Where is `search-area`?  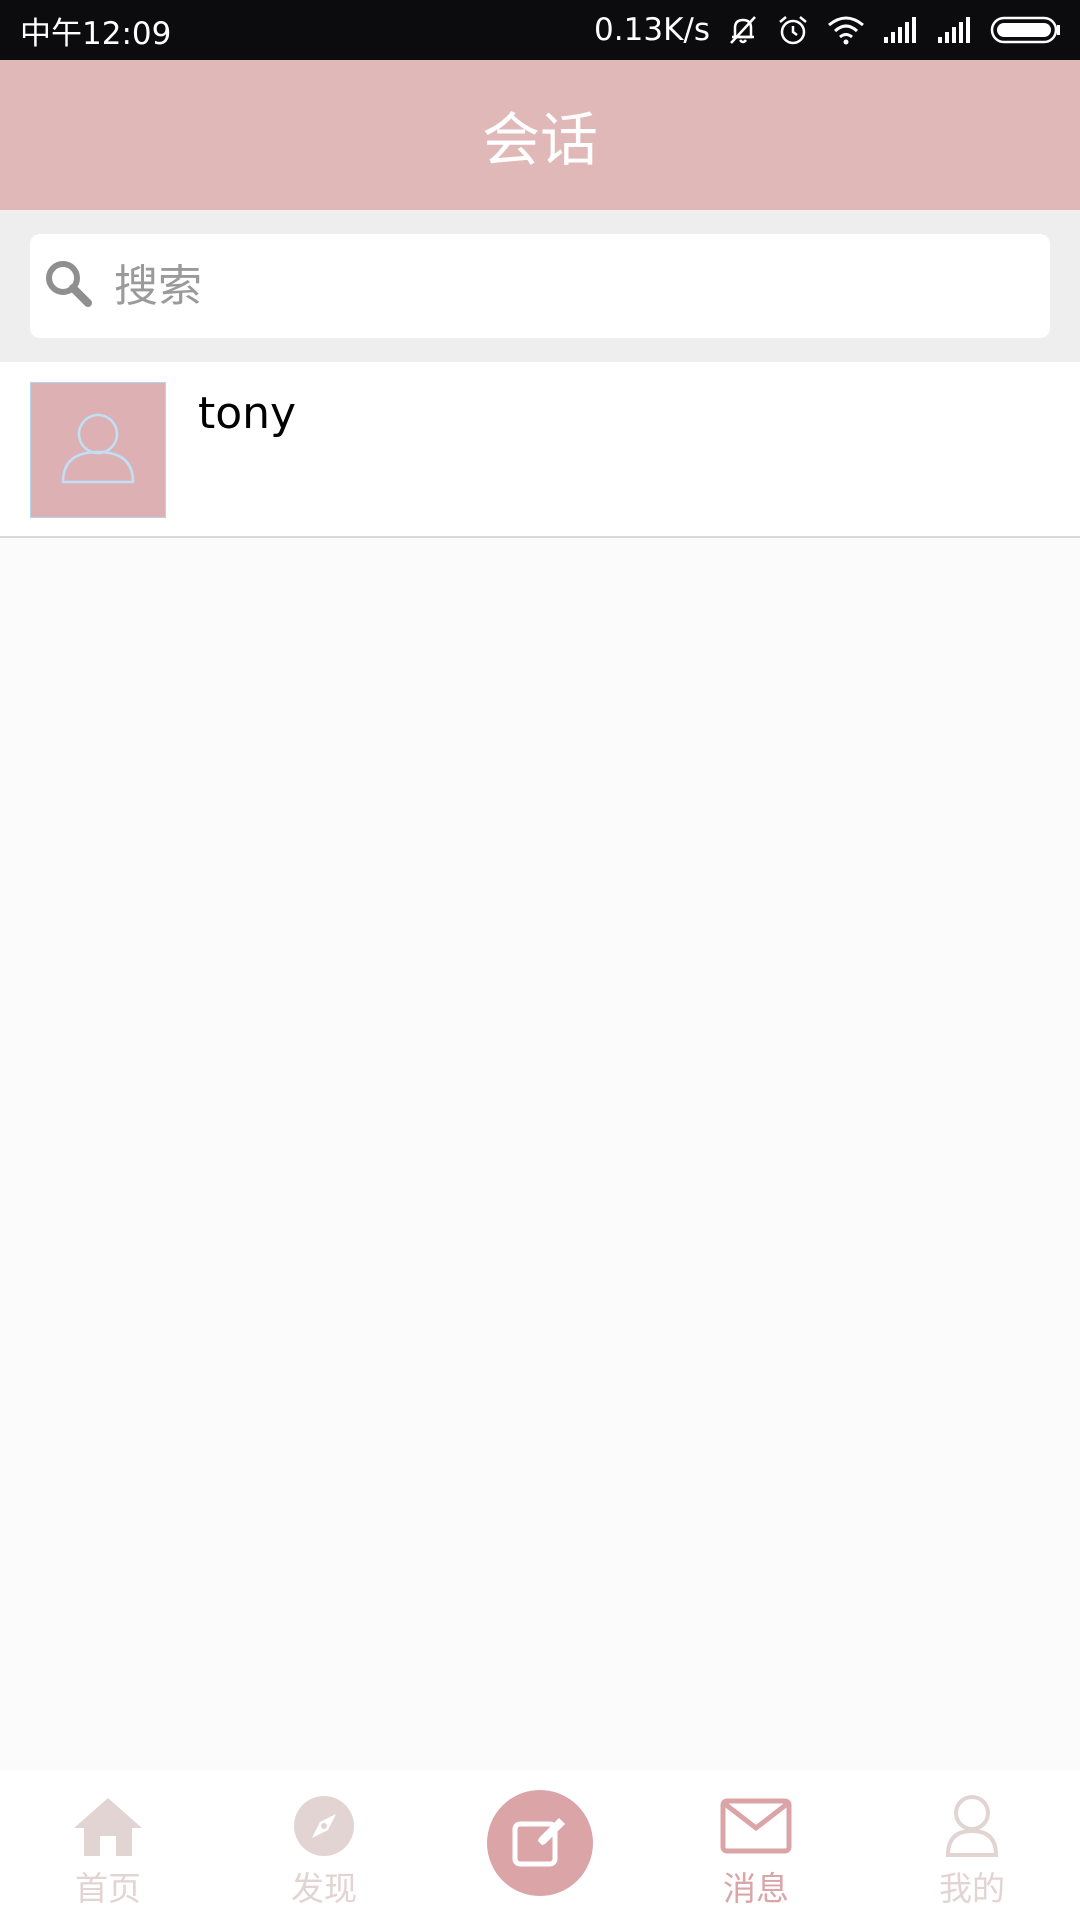
search-area is located at coordinates (540, 286).